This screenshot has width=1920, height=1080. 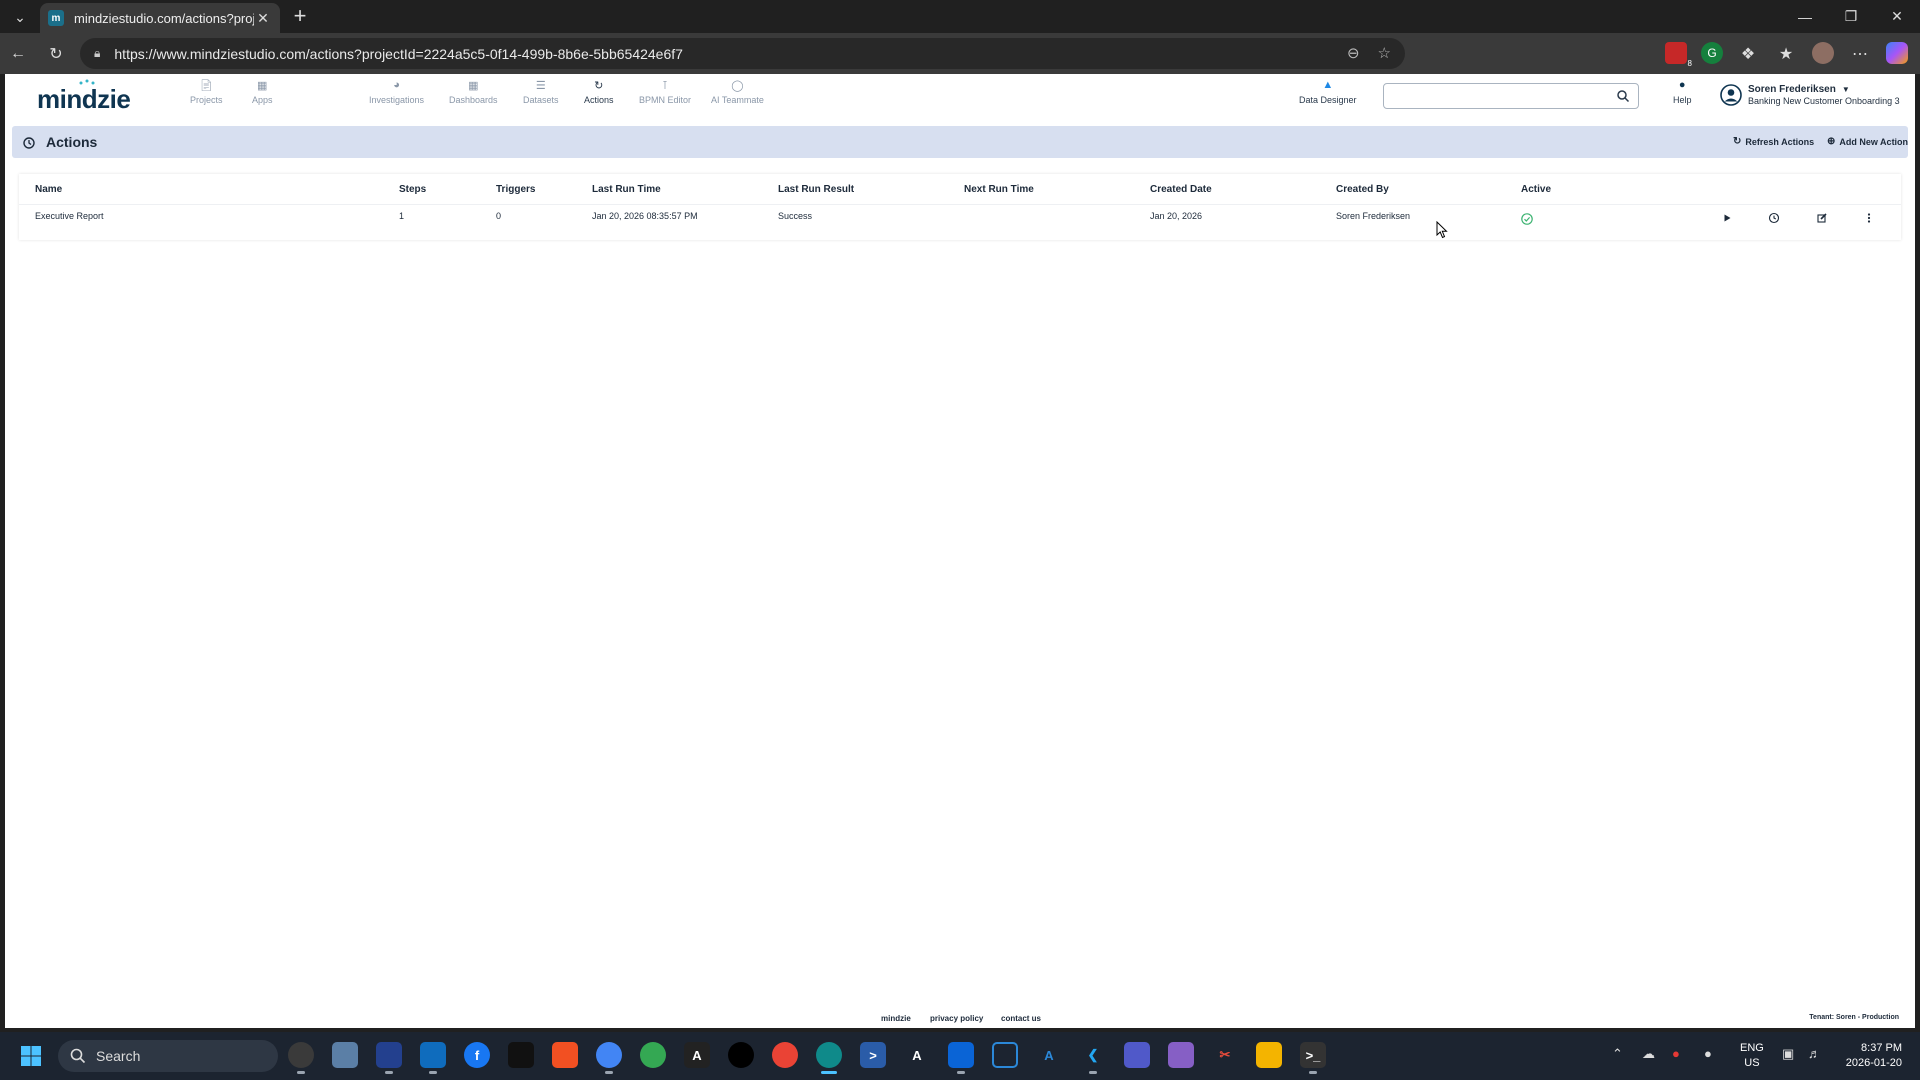 What do you see at coordinates (1897, 16) in the screenshot?
I see `close-window-icon: ✕` at bounding box center [1897, 16].